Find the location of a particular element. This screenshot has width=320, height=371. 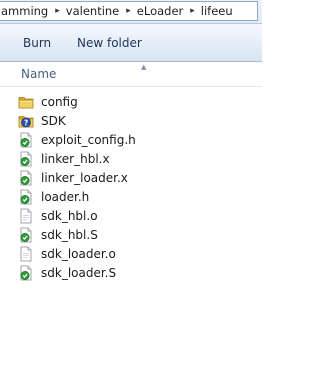

file-name: linker_loader.x is located at coordinates (84, 177).